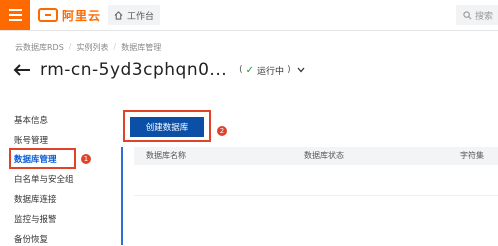 Image resolution: width=498 pixels, height=246 pixels. Describe the element at coordinates (31, 140) in the screenshot. I see `sidebar-item-accounts: 账号管理` at that location.